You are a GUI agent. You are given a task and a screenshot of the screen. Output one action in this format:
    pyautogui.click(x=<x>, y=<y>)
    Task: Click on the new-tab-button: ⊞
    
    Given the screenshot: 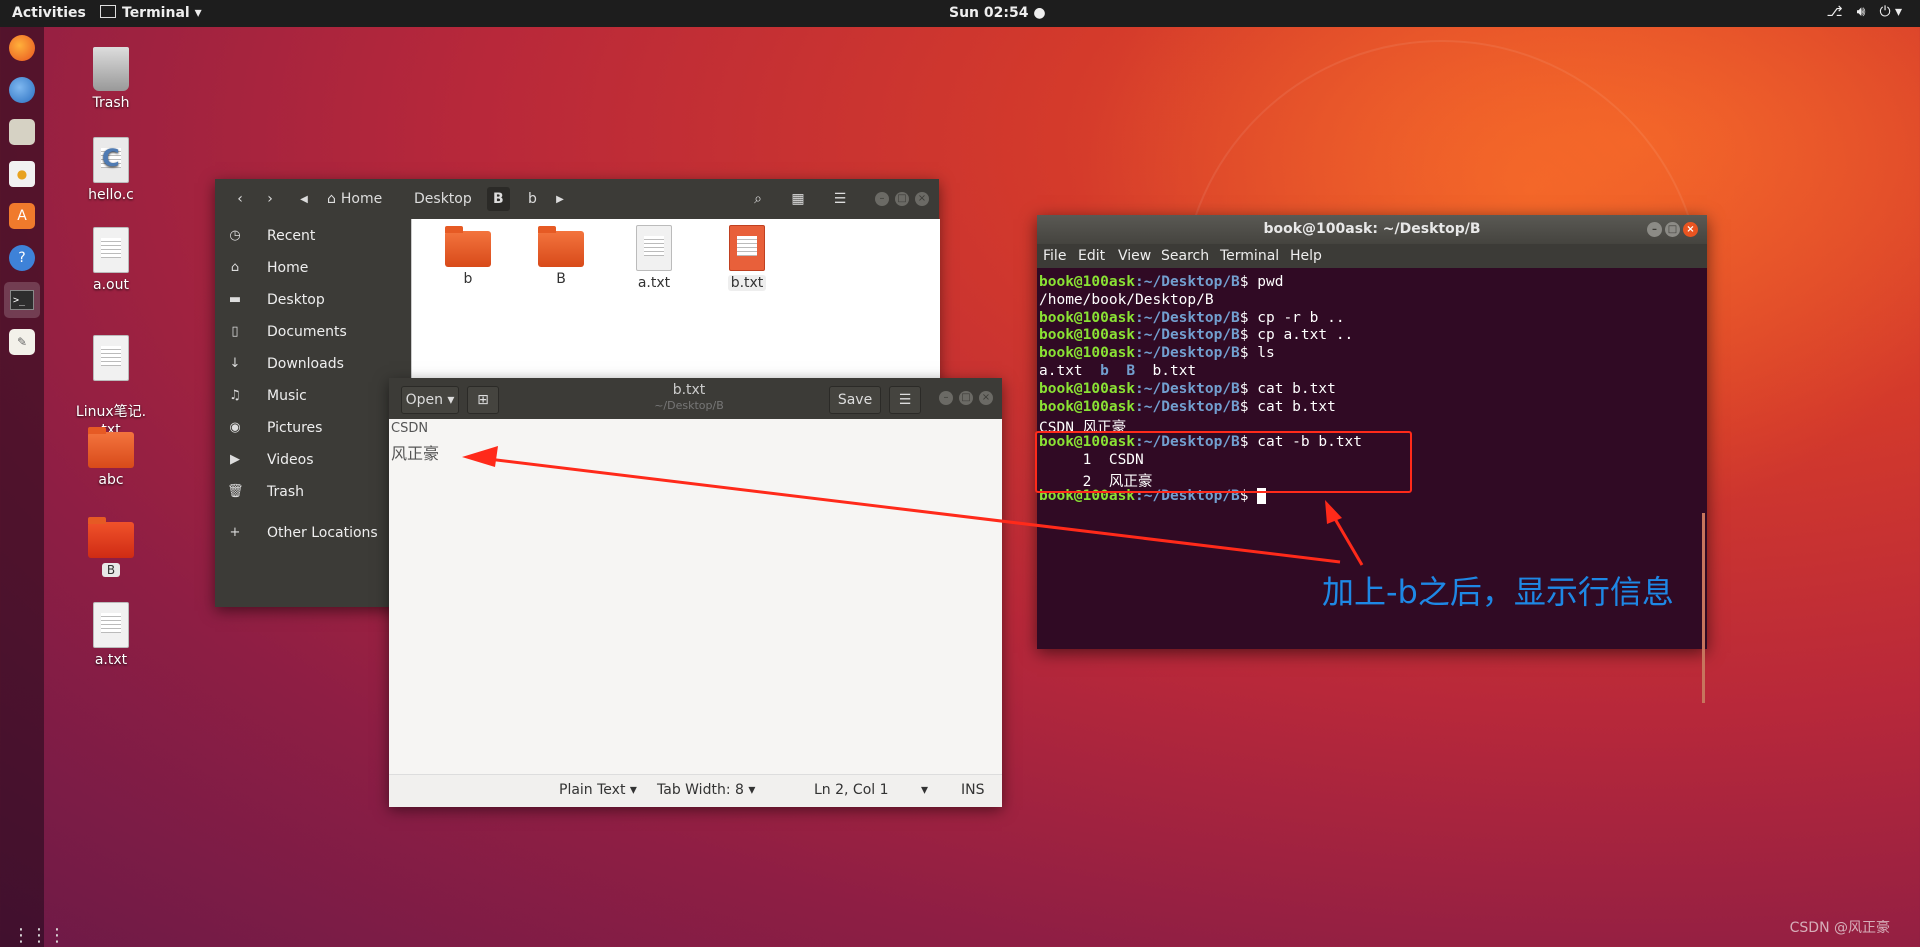 What is the action you would take?
    pyautogui.click(x=483, y=400)
    